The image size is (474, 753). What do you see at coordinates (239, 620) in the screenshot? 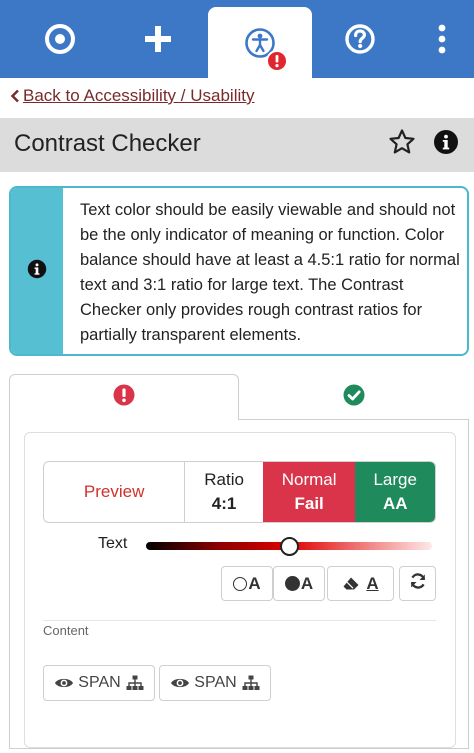
I see `content-divider` at bounding box center [239, 620].